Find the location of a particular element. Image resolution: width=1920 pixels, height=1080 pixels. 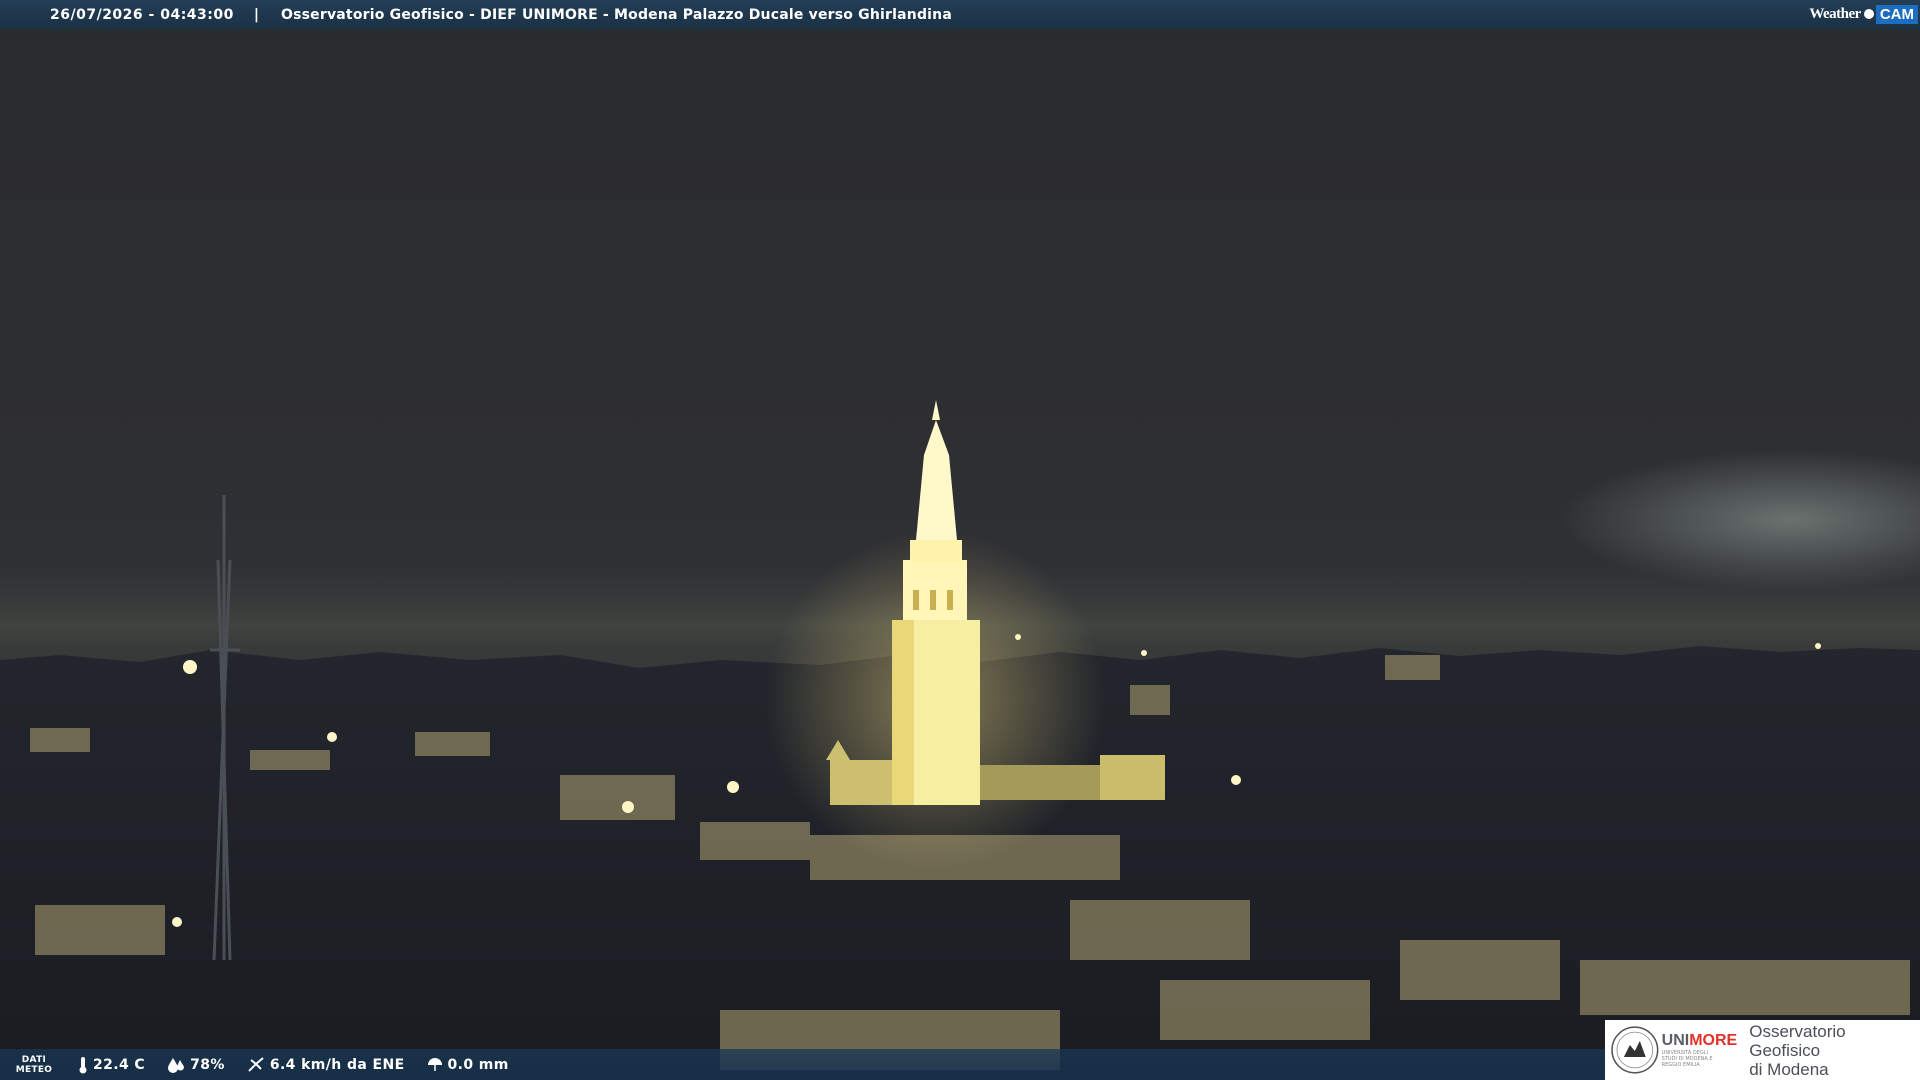

thermometer-icon is located at coordinates (83, 1064).